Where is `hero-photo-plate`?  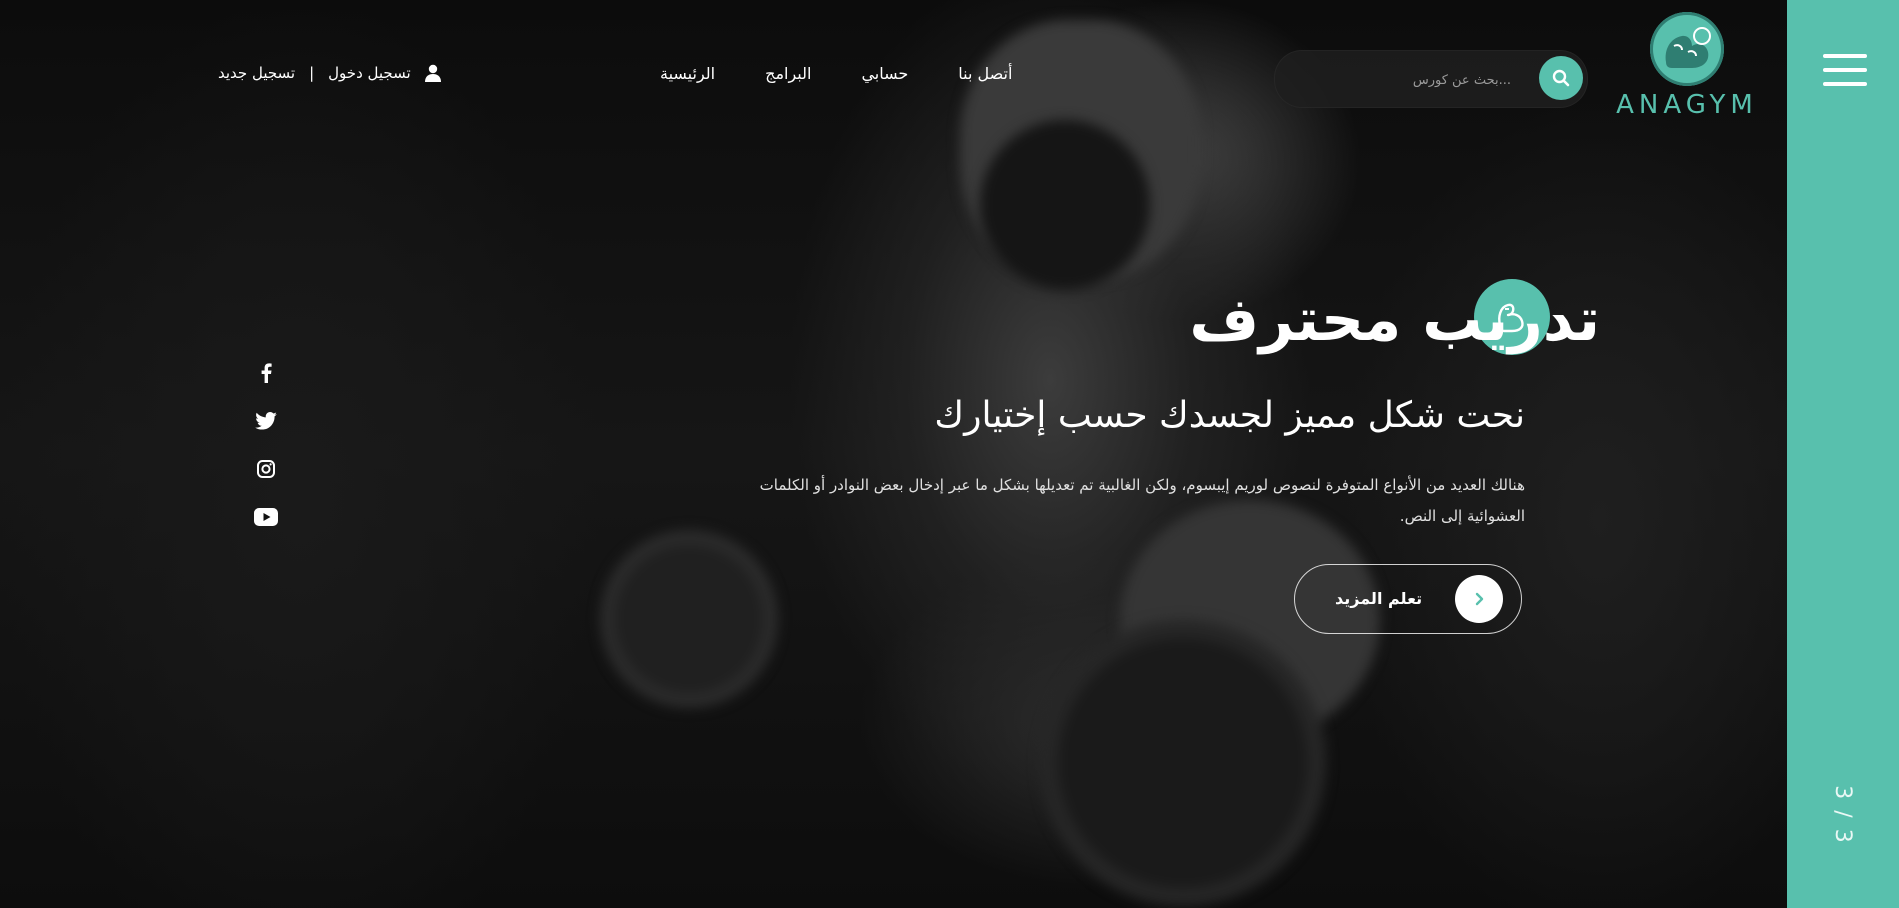
hero-photo-plate is located at coordinates (1183, 763).